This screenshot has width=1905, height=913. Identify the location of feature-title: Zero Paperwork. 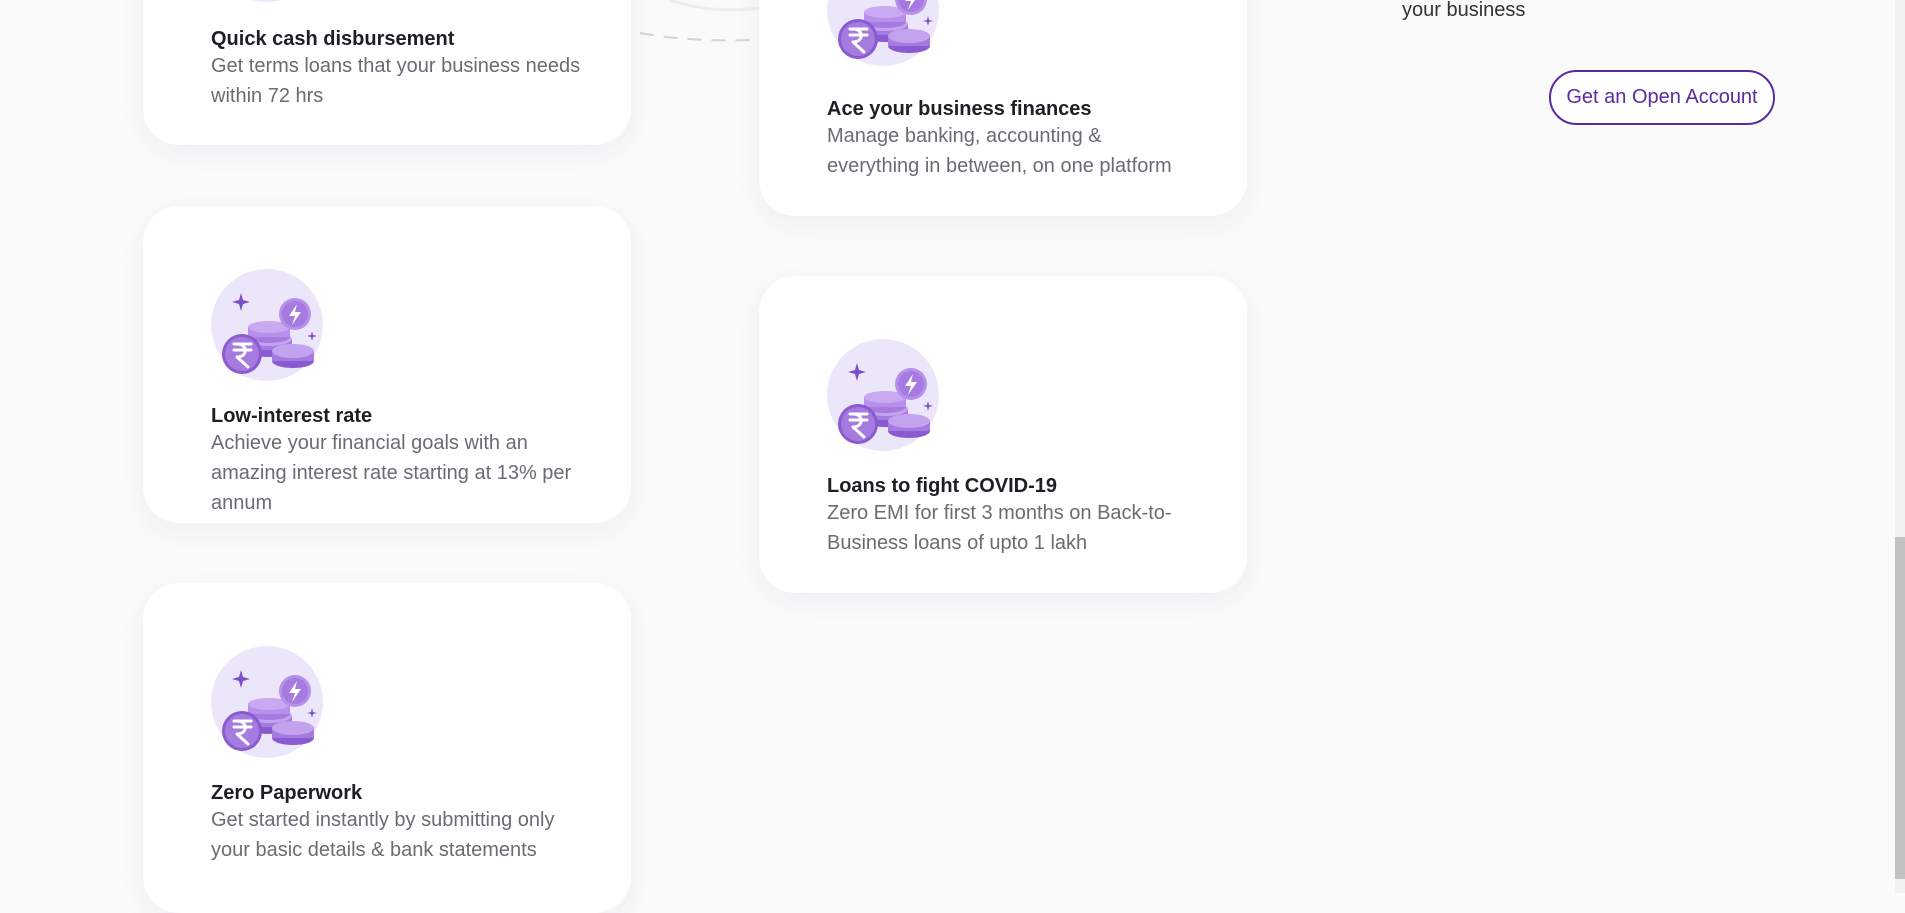
(287, 793).